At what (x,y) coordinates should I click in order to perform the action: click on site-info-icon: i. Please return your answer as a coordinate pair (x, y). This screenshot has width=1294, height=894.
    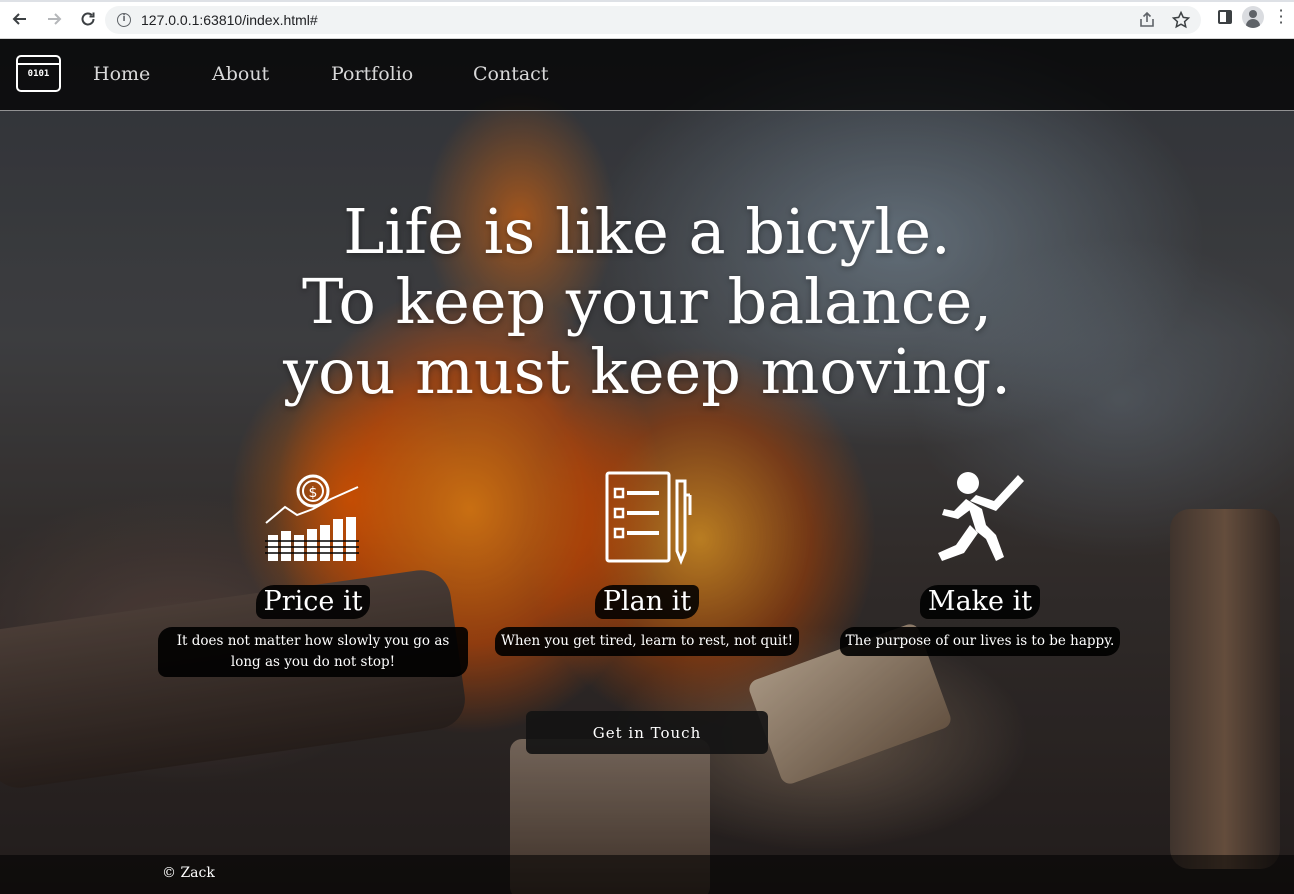
    Looking at the image, I should click on (124, 20).